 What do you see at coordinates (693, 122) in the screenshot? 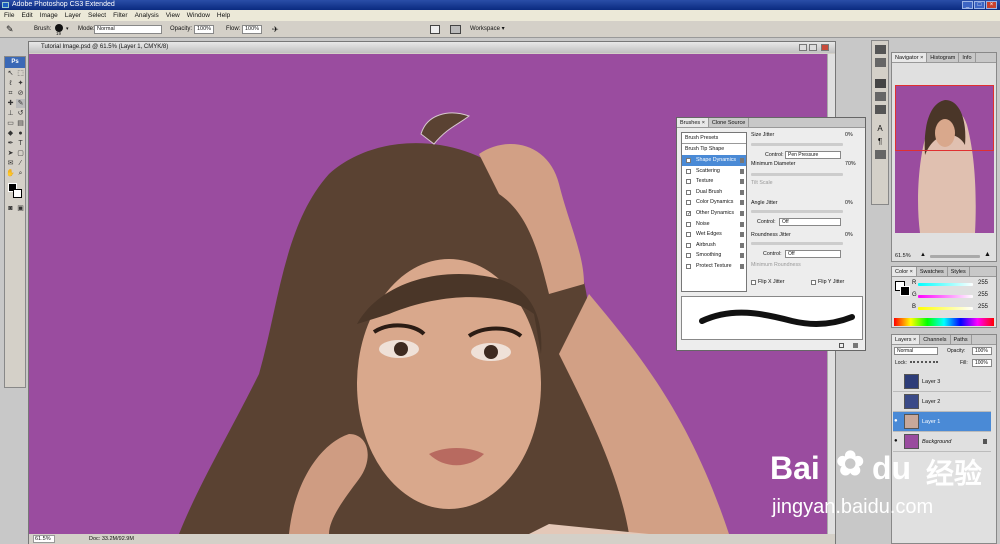
I see `tab-brushes: Brushes ×` at bounding box center [693, 122].